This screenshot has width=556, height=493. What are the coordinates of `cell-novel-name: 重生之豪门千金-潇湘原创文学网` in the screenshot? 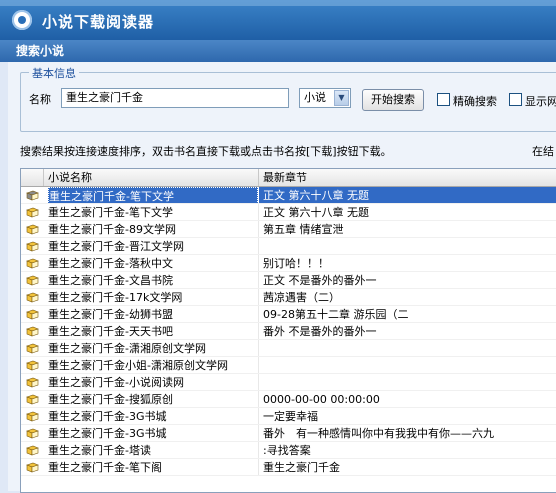 It's located at (153, 348).